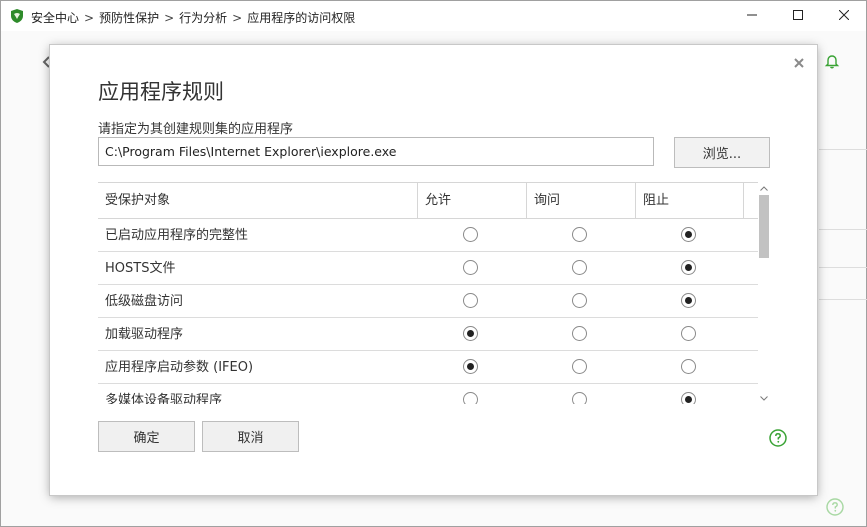  Describe the element at coordinates (144, 301) in the screenshot. I see `protected-object-name: 低级磁盘访问` at that location.